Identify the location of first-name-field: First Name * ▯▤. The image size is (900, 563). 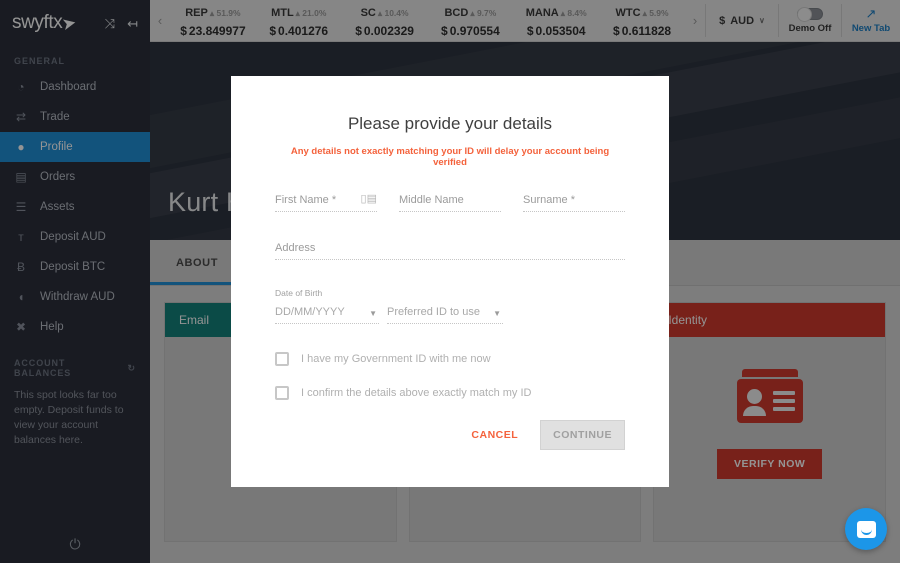
(326, 202).